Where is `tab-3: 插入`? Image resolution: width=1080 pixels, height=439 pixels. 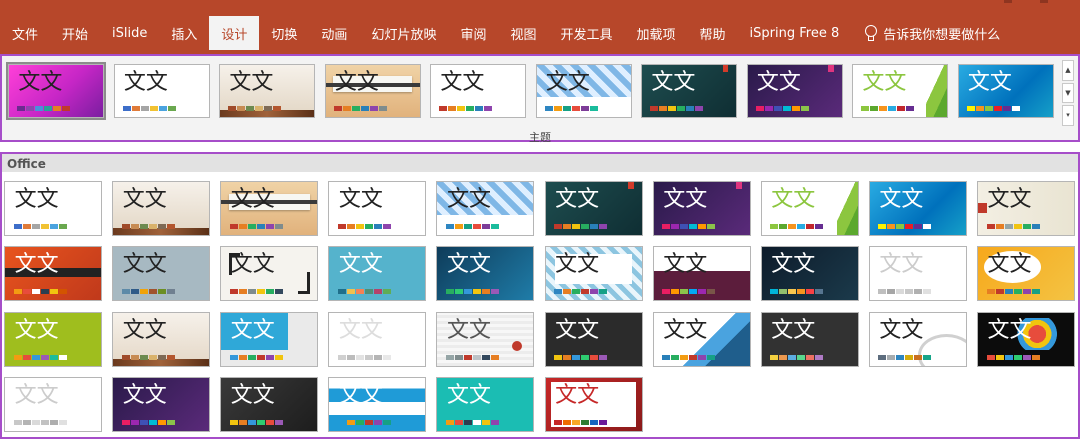 tab-3: 插入 is located at coordinates (184, 33).